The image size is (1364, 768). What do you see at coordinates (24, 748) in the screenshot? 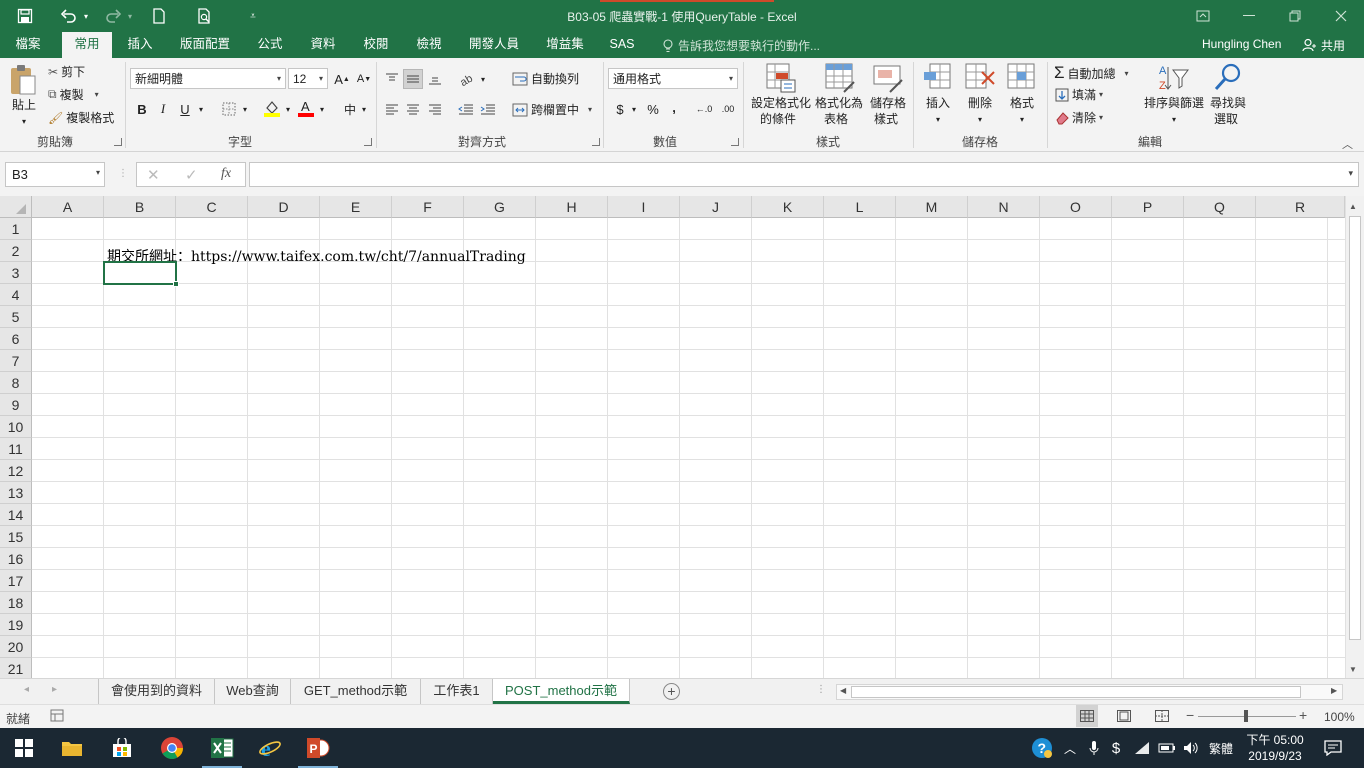
I see `windows-start-icon` at bounding box center [24, 748].